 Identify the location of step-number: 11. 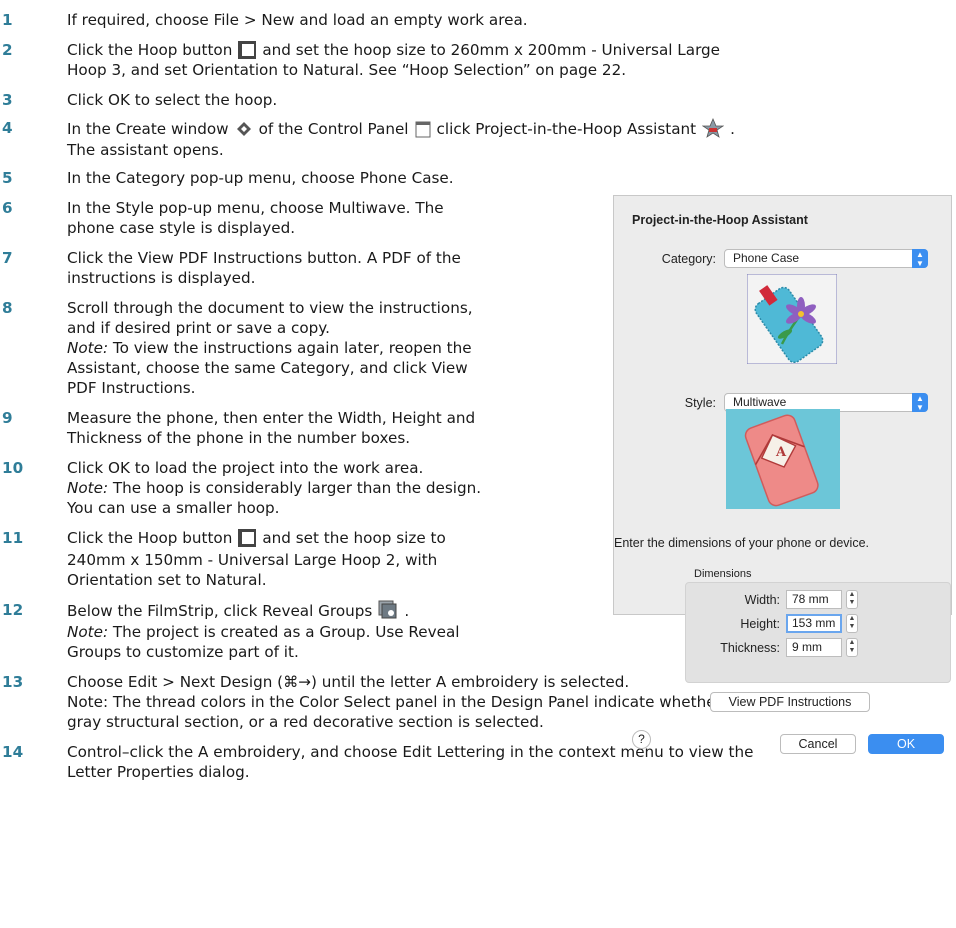
(13, 538).